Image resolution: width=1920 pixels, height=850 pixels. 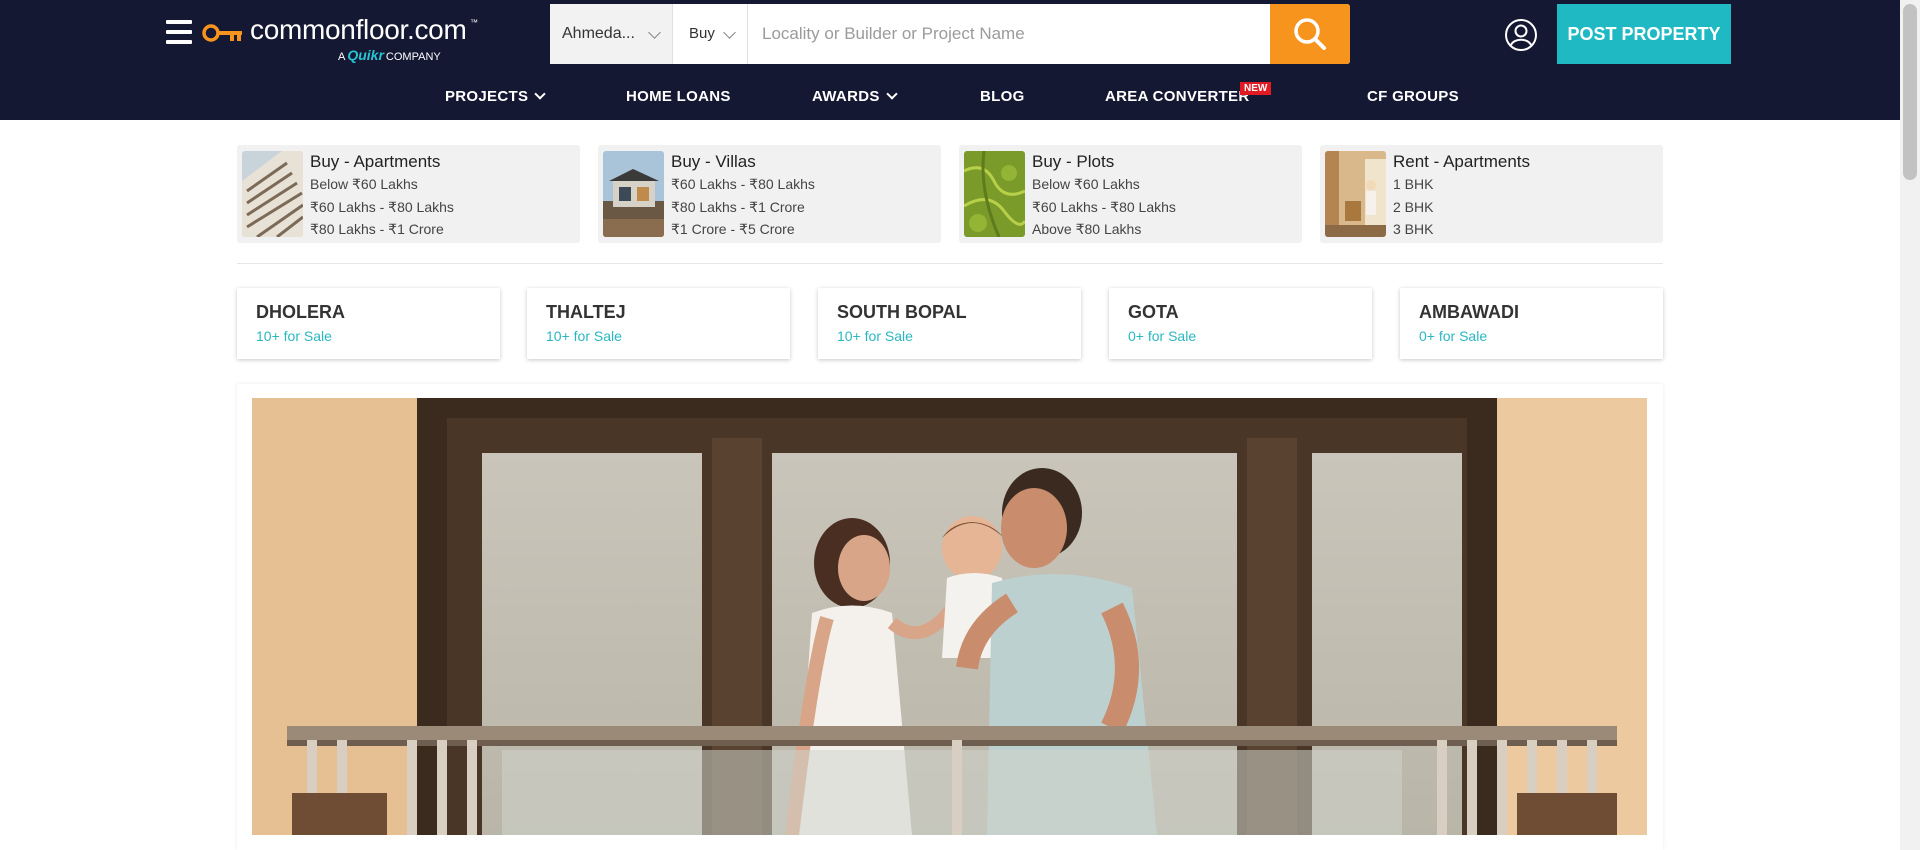 I want to click on nav-awards-label: AWARDS, so click(x=846, y=96).